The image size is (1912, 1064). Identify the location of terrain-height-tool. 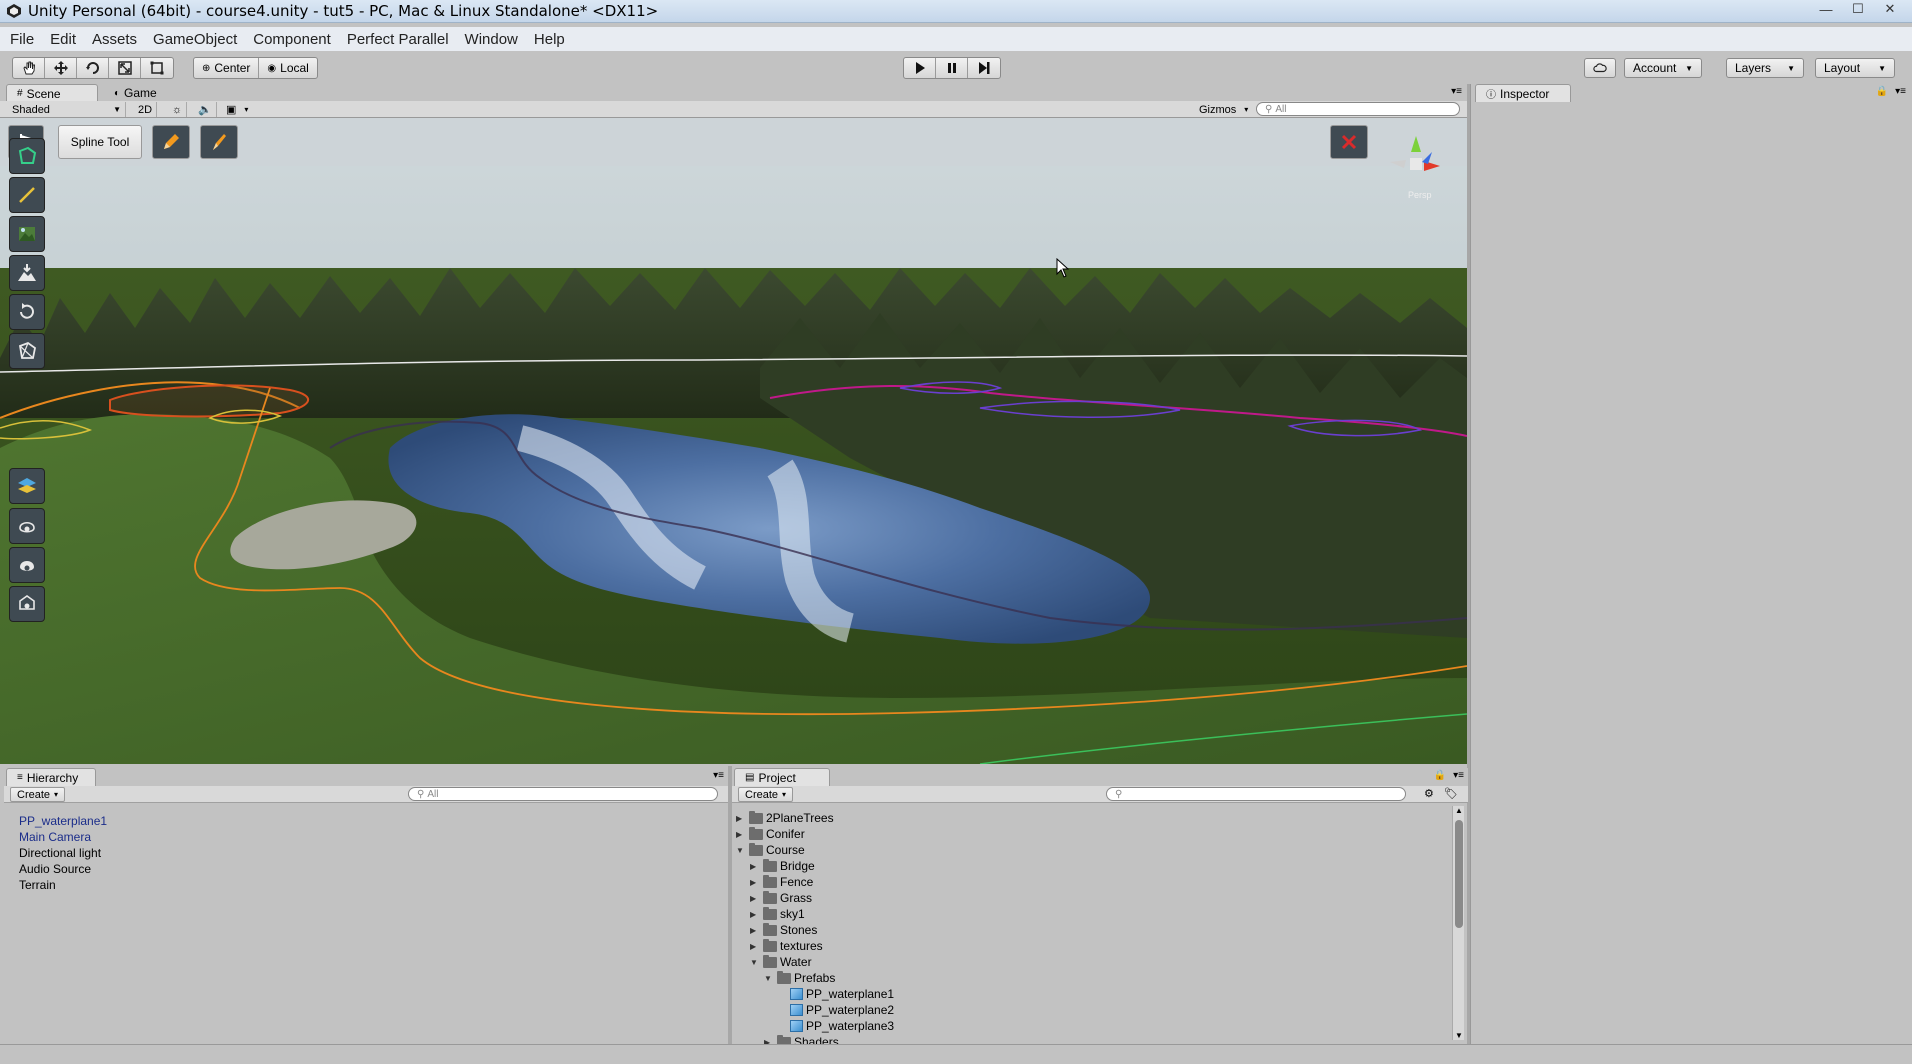
(27, 273).